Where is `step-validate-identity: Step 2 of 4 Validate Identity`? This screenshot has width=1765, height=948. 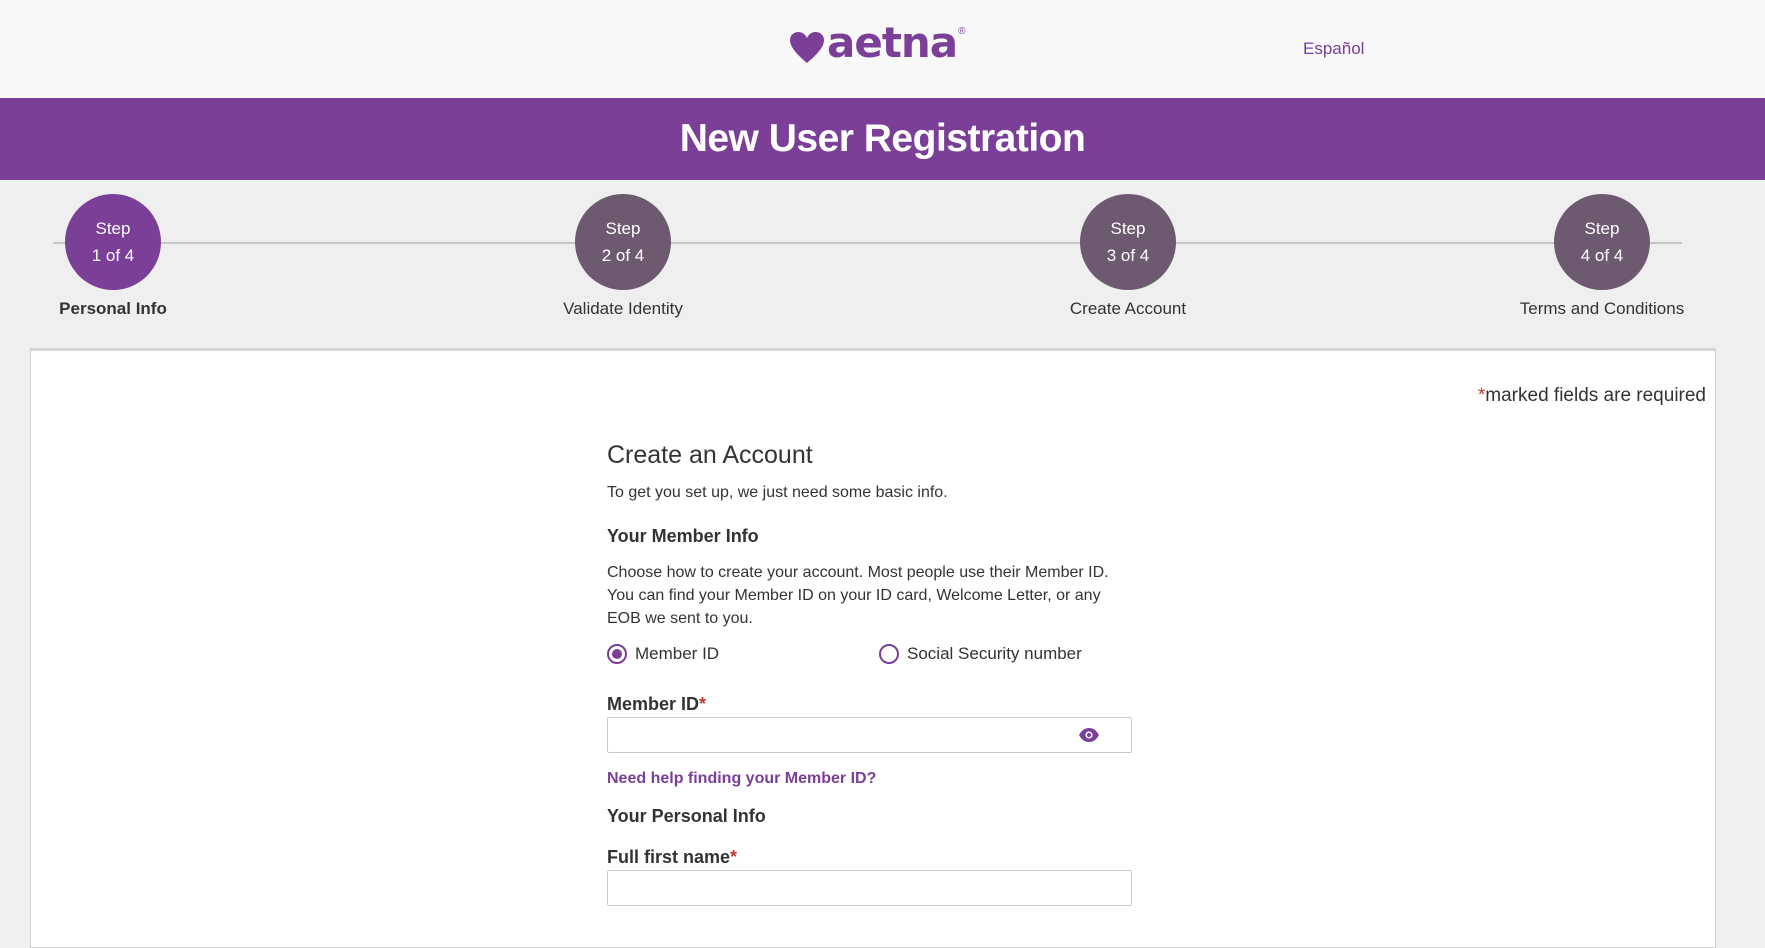 step-validate-identity: Step 2 of 4 Validate Identity is located at coordinates (623, 256).